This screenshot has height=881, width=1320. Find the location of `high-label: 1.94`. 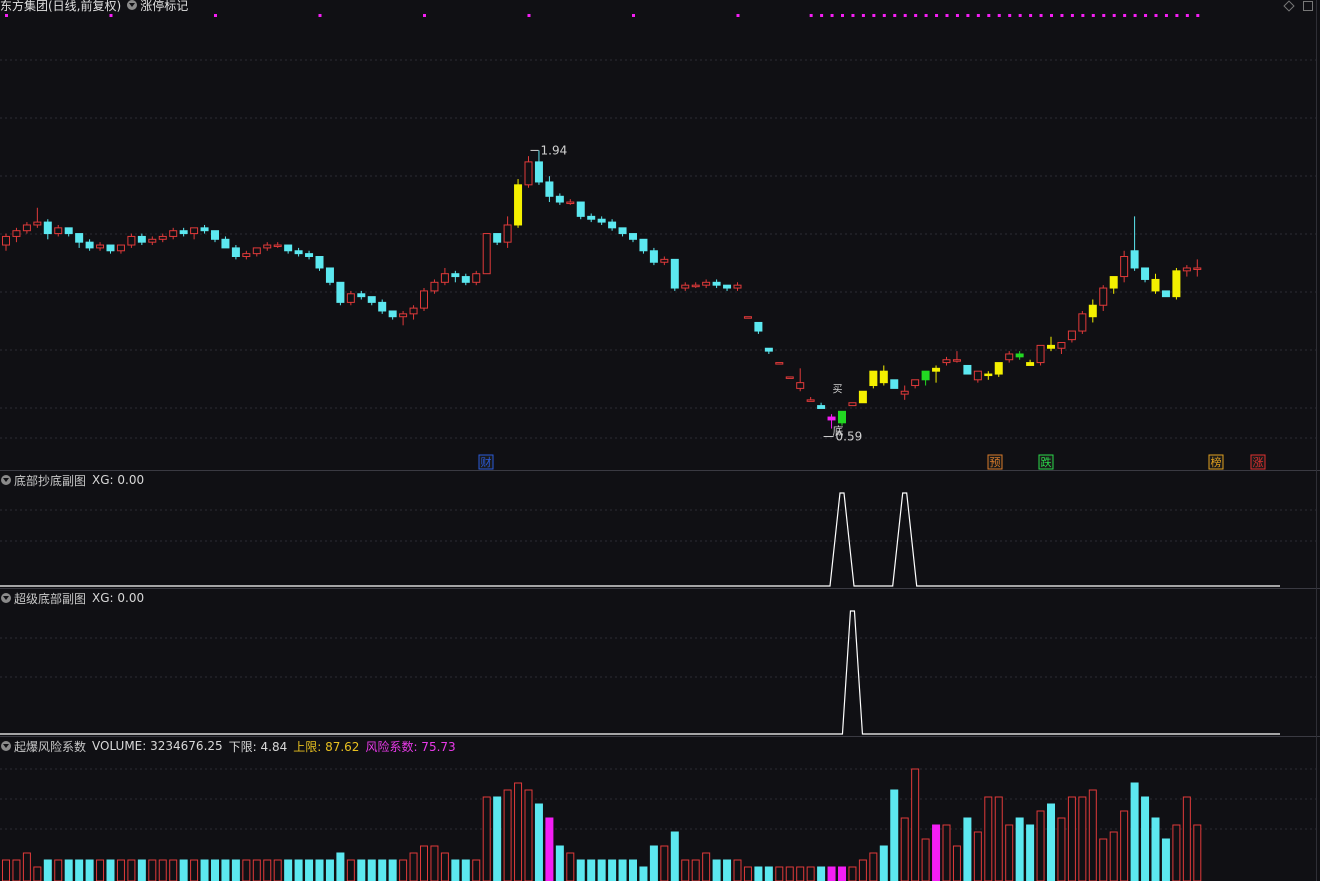

high-label: 1.94 is located at coordinates (554, 150).